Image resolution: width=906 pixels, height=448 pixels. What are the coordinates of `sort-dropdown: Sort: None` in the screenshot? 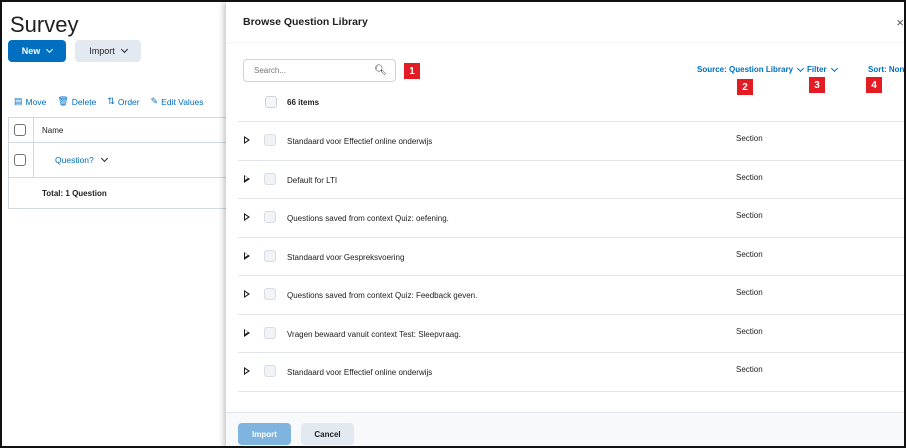 It's located at (887, 69).